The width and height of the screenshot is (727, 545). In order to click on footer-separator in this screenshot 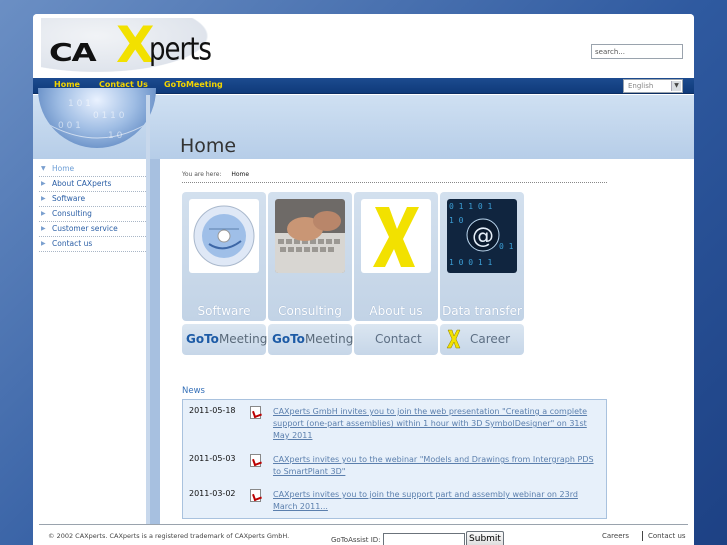, I will do `click(642, 536)`.